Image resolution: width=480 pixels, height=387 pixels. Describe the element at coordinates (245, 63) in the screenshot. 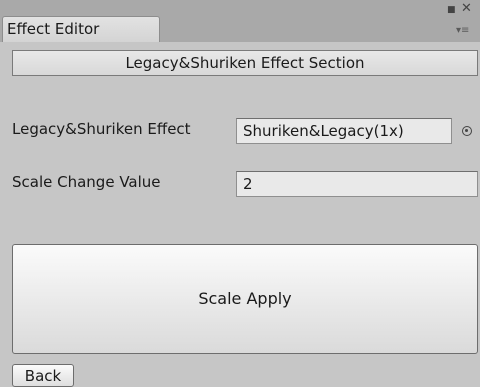

I see `section-header: Legacy&Shuriken Effect Section` at that location.